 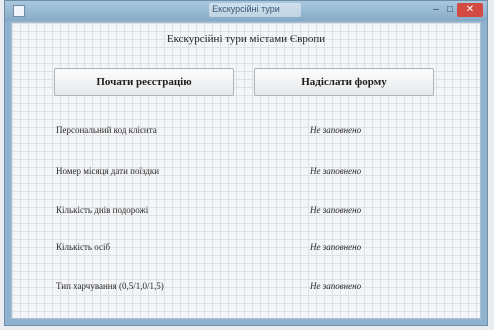 I want to click on window-title: Екскурсійні тури, so click(x=246, y=9).